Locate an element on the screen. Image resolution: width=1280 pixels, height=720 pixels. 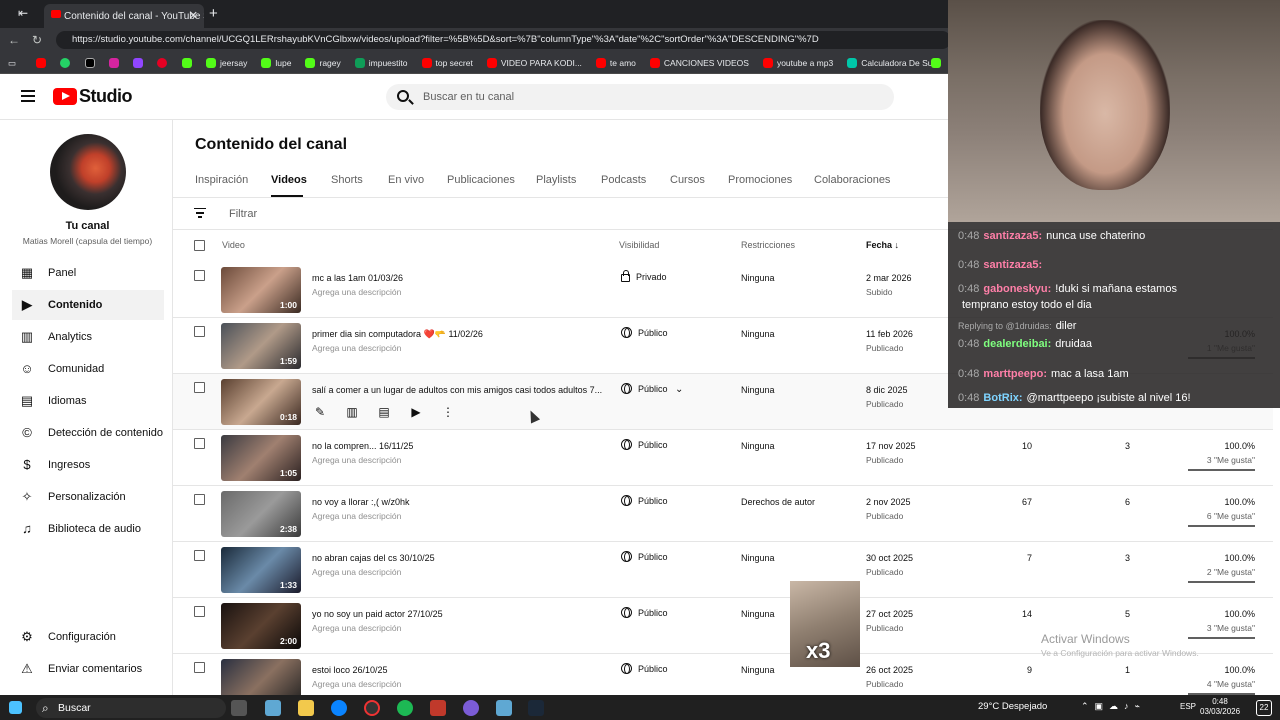
sidebar-item-comunidad: ☺ Comunidad is located at coordinates (88, 369).